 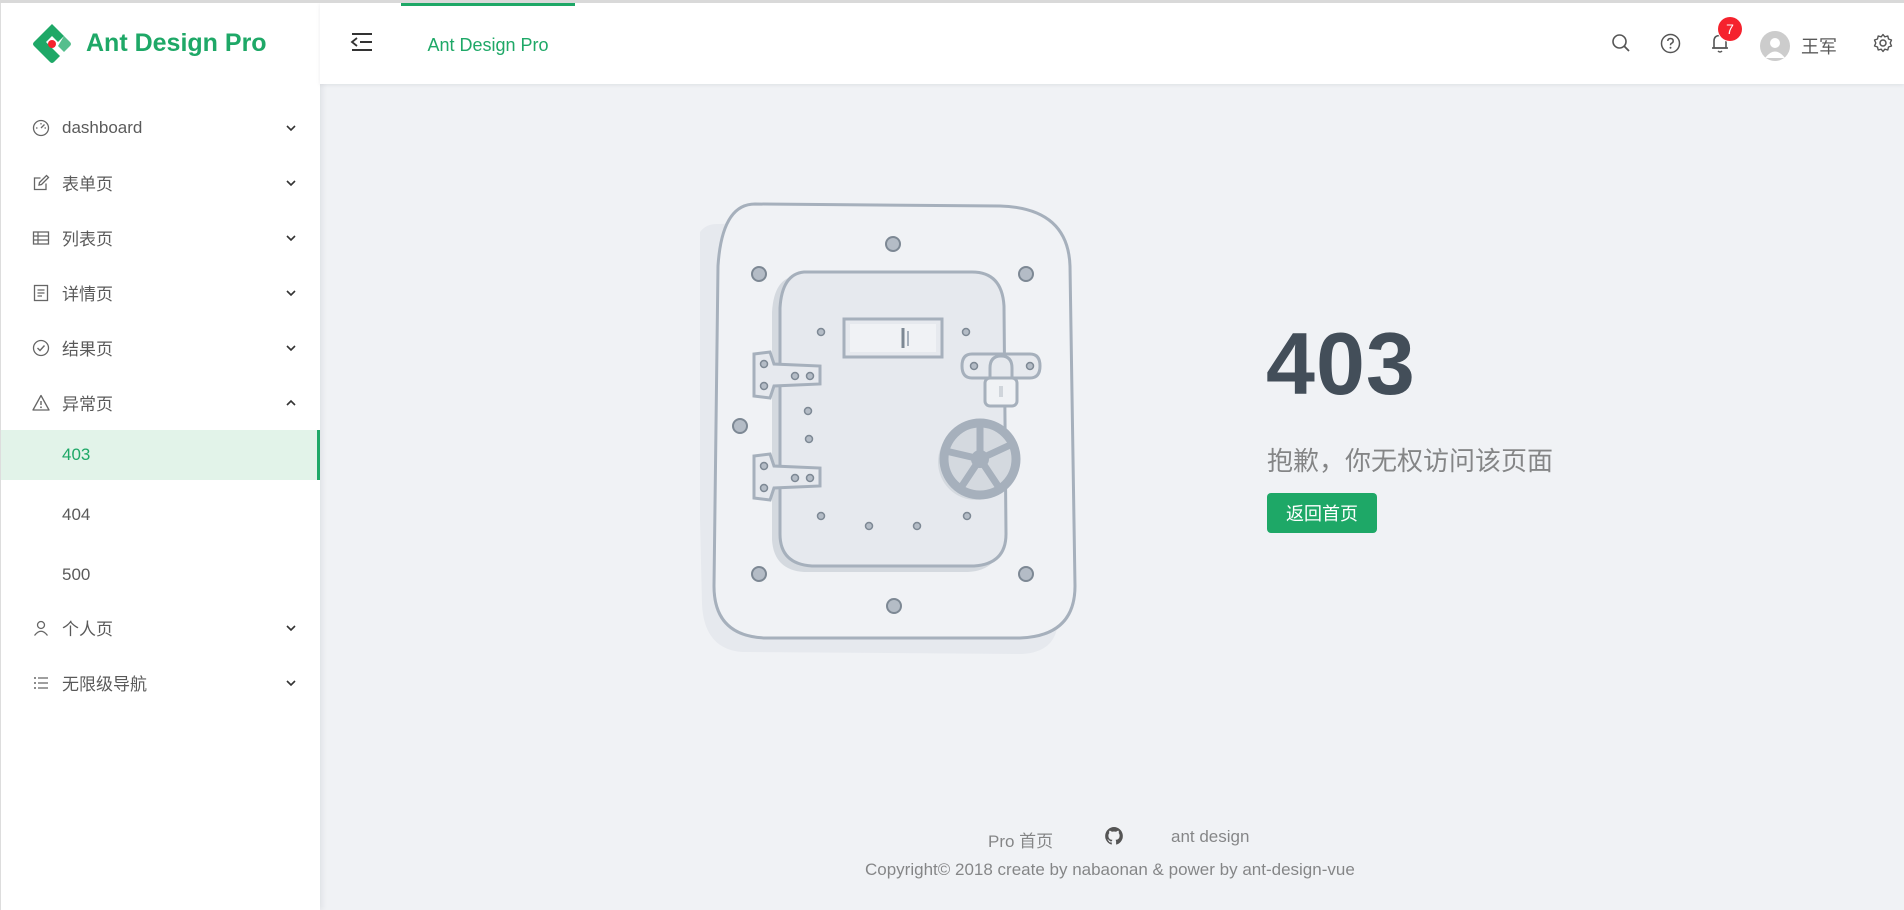 What do you see at coordinates (104, 684) in the screenshot?
I see `sidebar-item-label: 无限级导航` at bounding box center [104, 684].